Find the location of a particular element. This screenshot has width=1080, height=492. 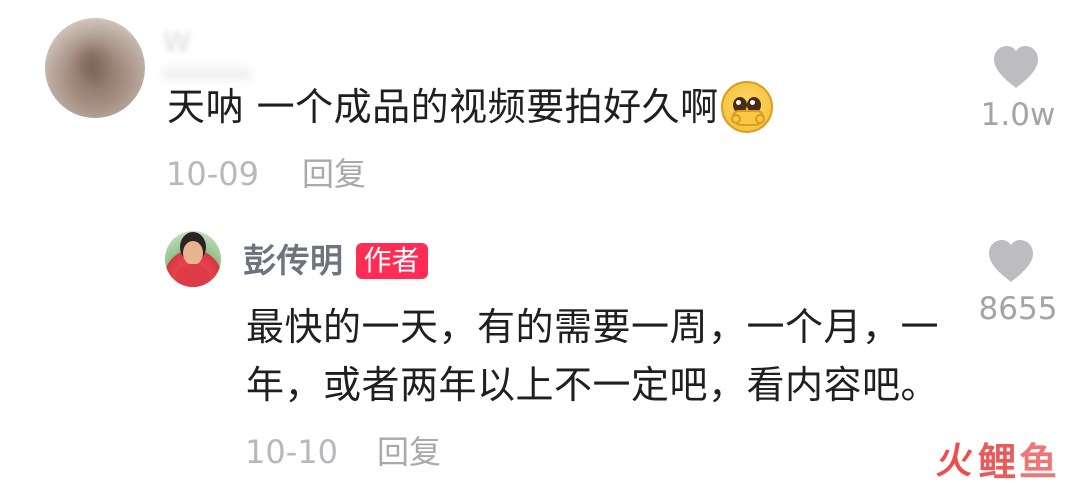

author-avatar is located at coordinates (193, 259).